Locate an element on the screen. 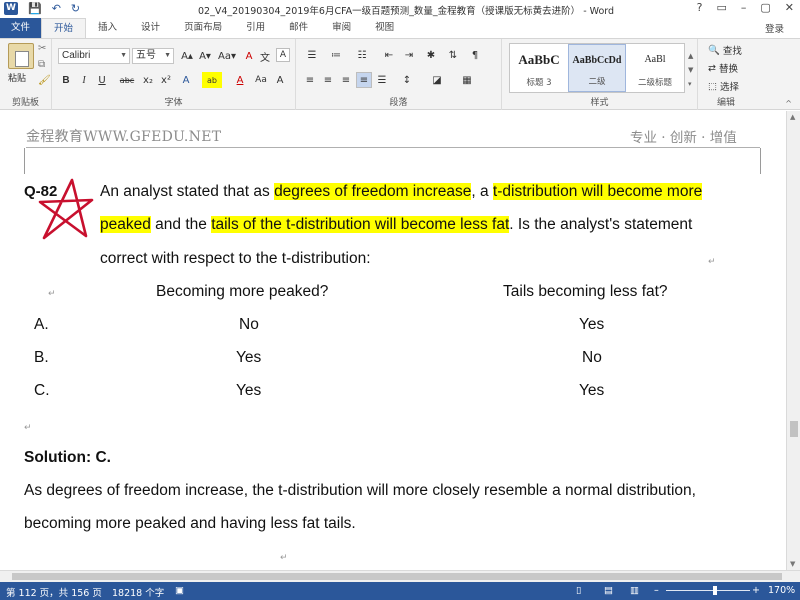 The width and height of the screenshot is (800, 600). maximize-icon: ▢ is located at coordinates (765, 7).